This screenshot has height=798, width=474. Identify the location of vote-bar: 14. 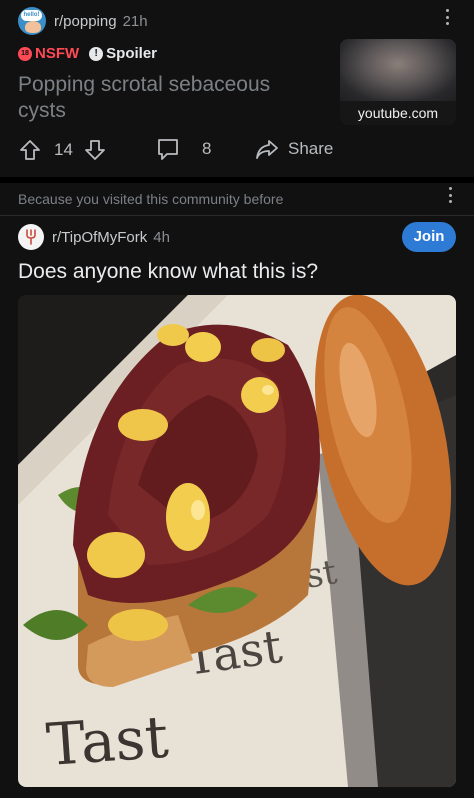
(62, 150).